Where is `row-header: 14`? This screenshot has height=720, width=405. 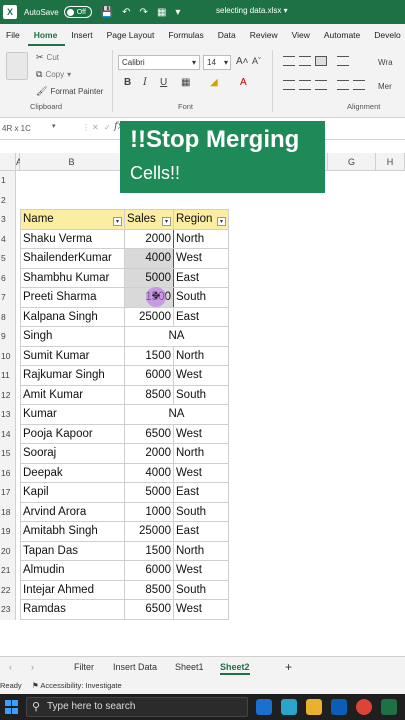 row-header: 14 is located at coordinates (8, 434).